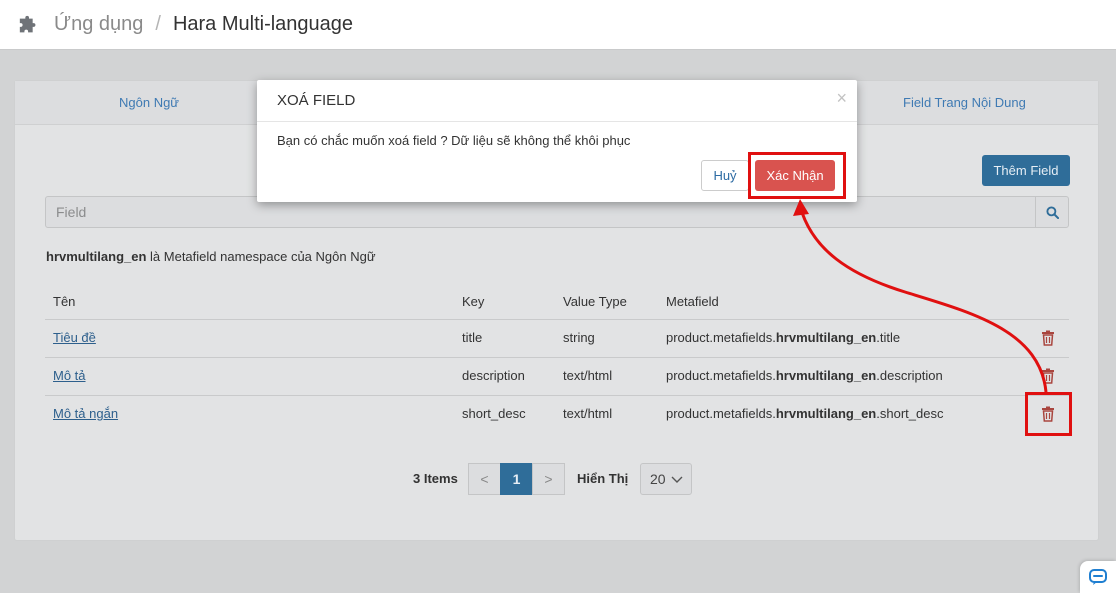  I want to click on dialog-header: XOÁ FIELD ×, so click(557, 101).